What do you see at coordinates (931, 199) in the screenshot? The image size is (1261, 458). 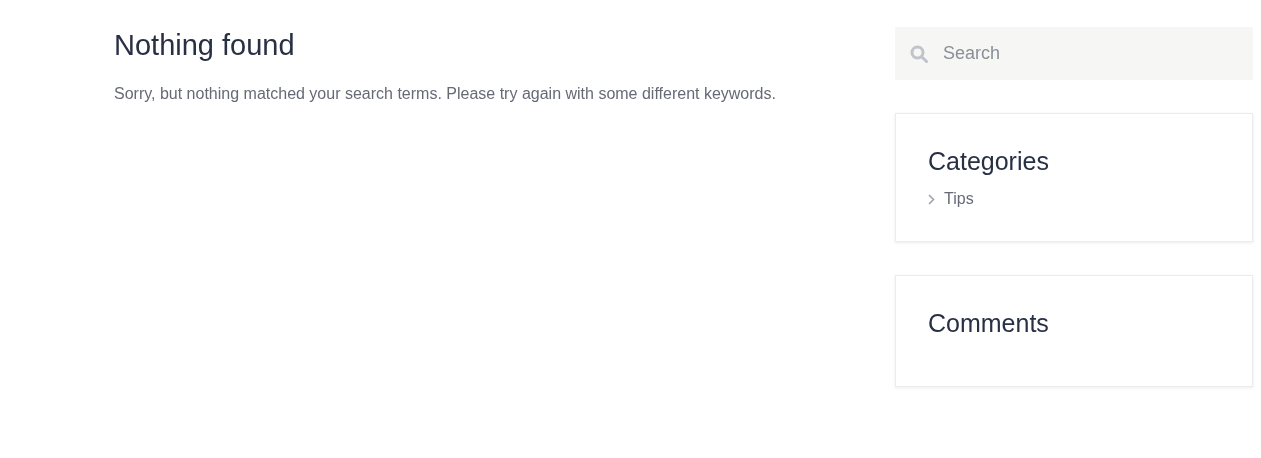 I see `chevron-icon` at bounding box center [931, 199].